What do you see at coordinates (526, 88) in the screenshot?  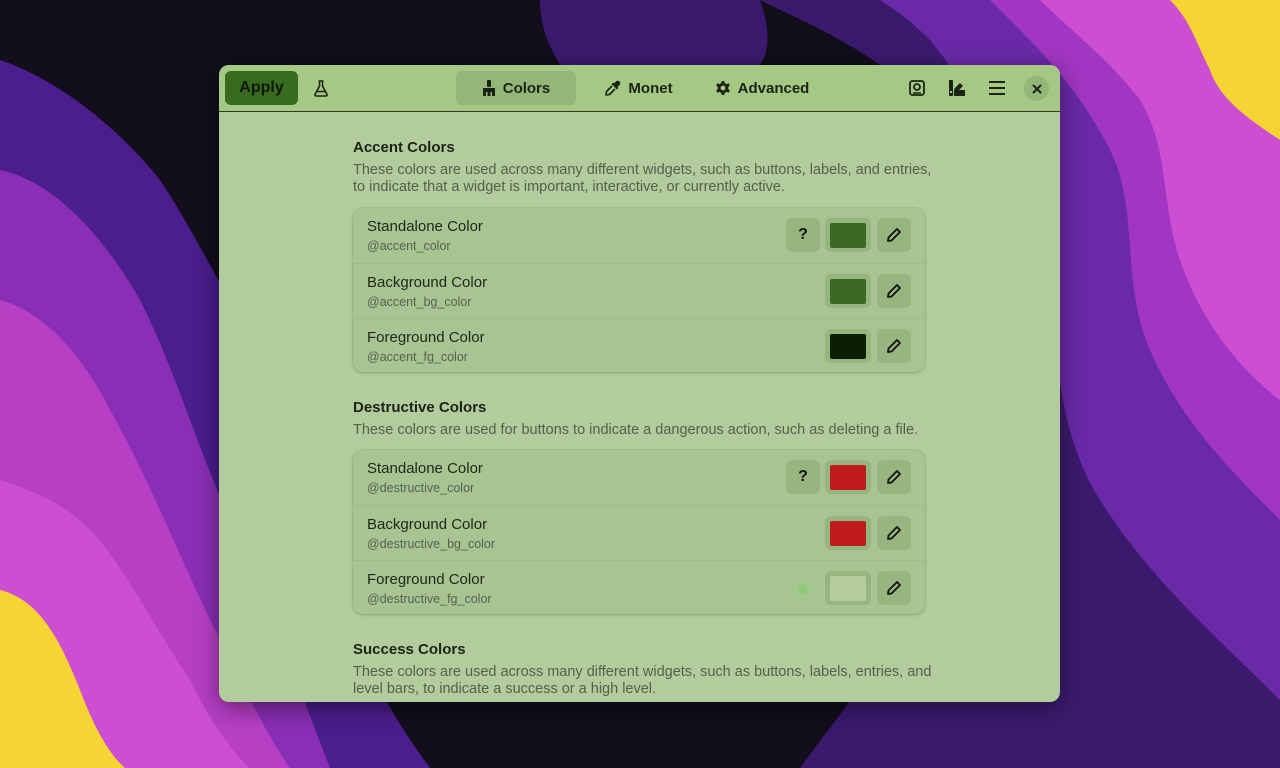 I see `tab-colors-label: Colors` at bounding box center [526, 88].